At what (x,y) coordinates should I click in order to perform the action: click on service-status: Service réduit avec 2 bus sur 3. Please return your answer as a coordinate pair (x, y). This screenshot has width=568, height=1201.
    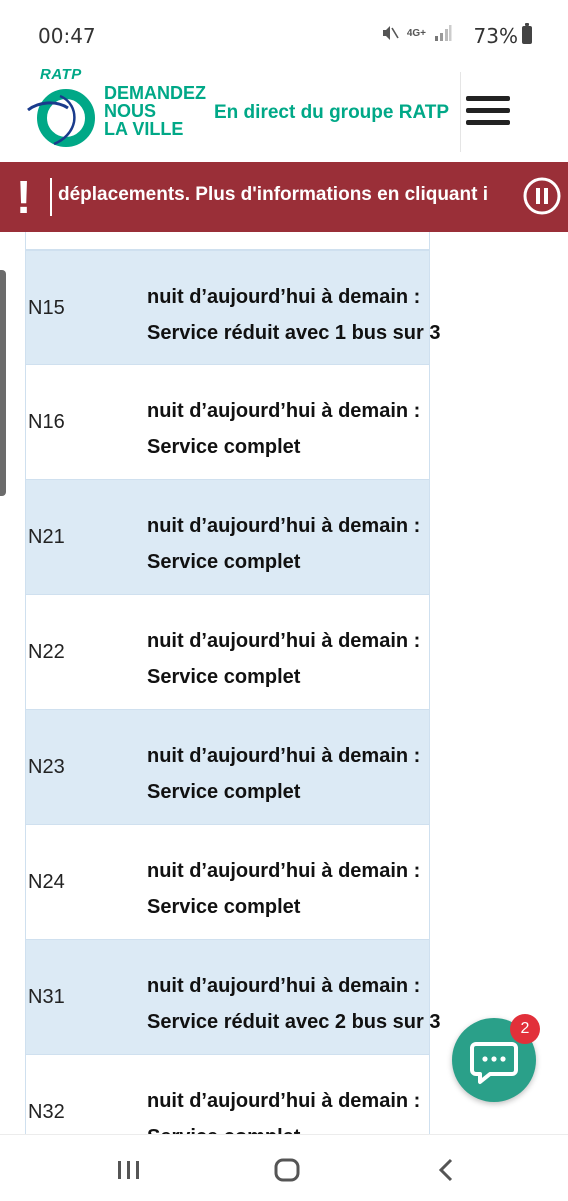
    Looking at the image, I should click on (294, 1022).